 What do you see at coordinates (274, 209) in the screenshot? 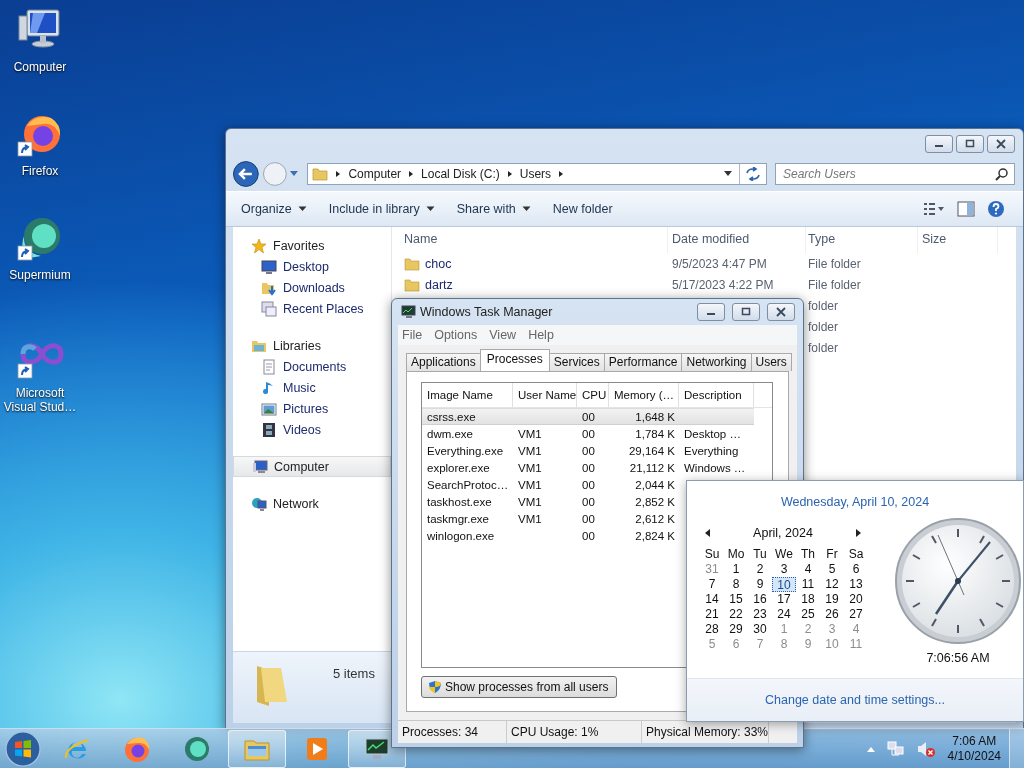
I see `toolbar-button: Organize` at bounding box center [274, 209].